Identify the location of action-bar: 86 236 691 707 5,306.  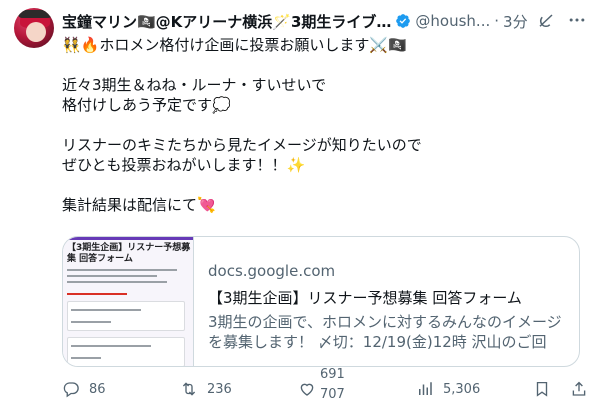
(327, 386).